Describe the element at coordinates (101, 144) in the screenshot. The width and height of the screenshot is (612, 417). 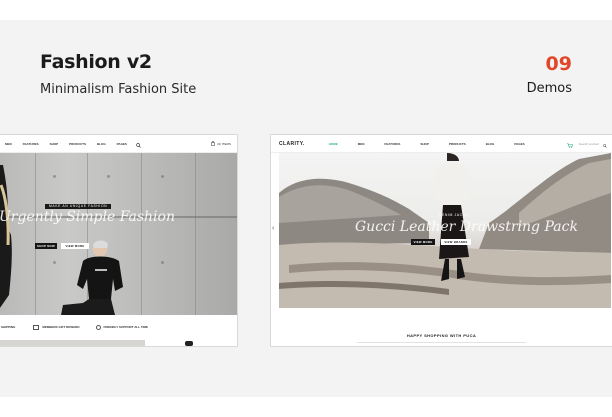
I see `demo-left-nav-item: BLOG` at that location.